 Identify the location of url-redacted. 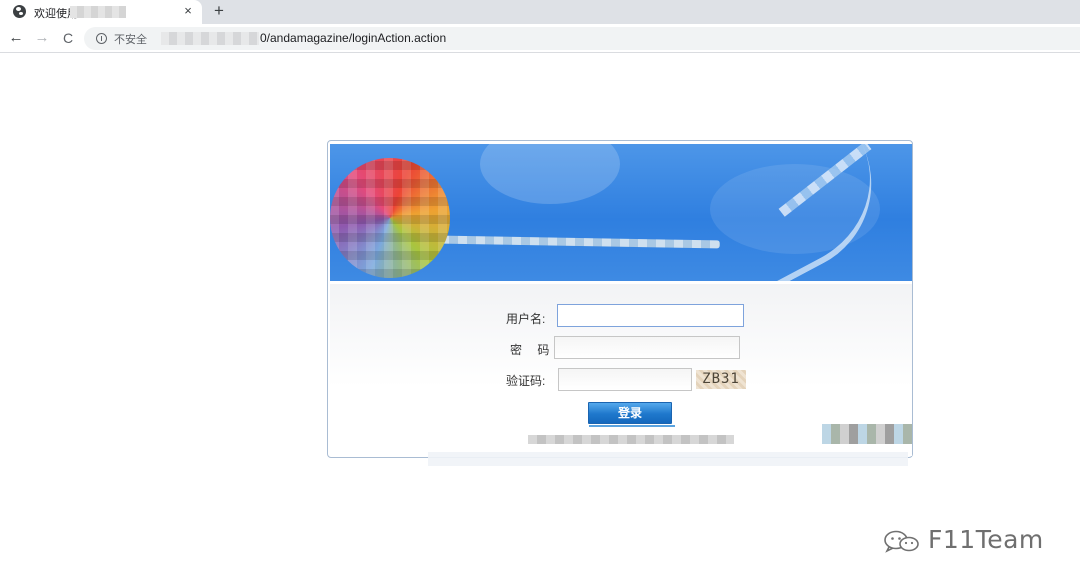
(210, 38).